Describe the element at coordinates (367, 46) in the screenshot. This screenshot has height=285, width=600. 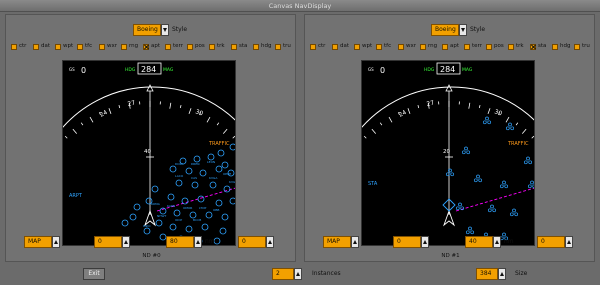
I see `checkbox-label: wpt` at that location.